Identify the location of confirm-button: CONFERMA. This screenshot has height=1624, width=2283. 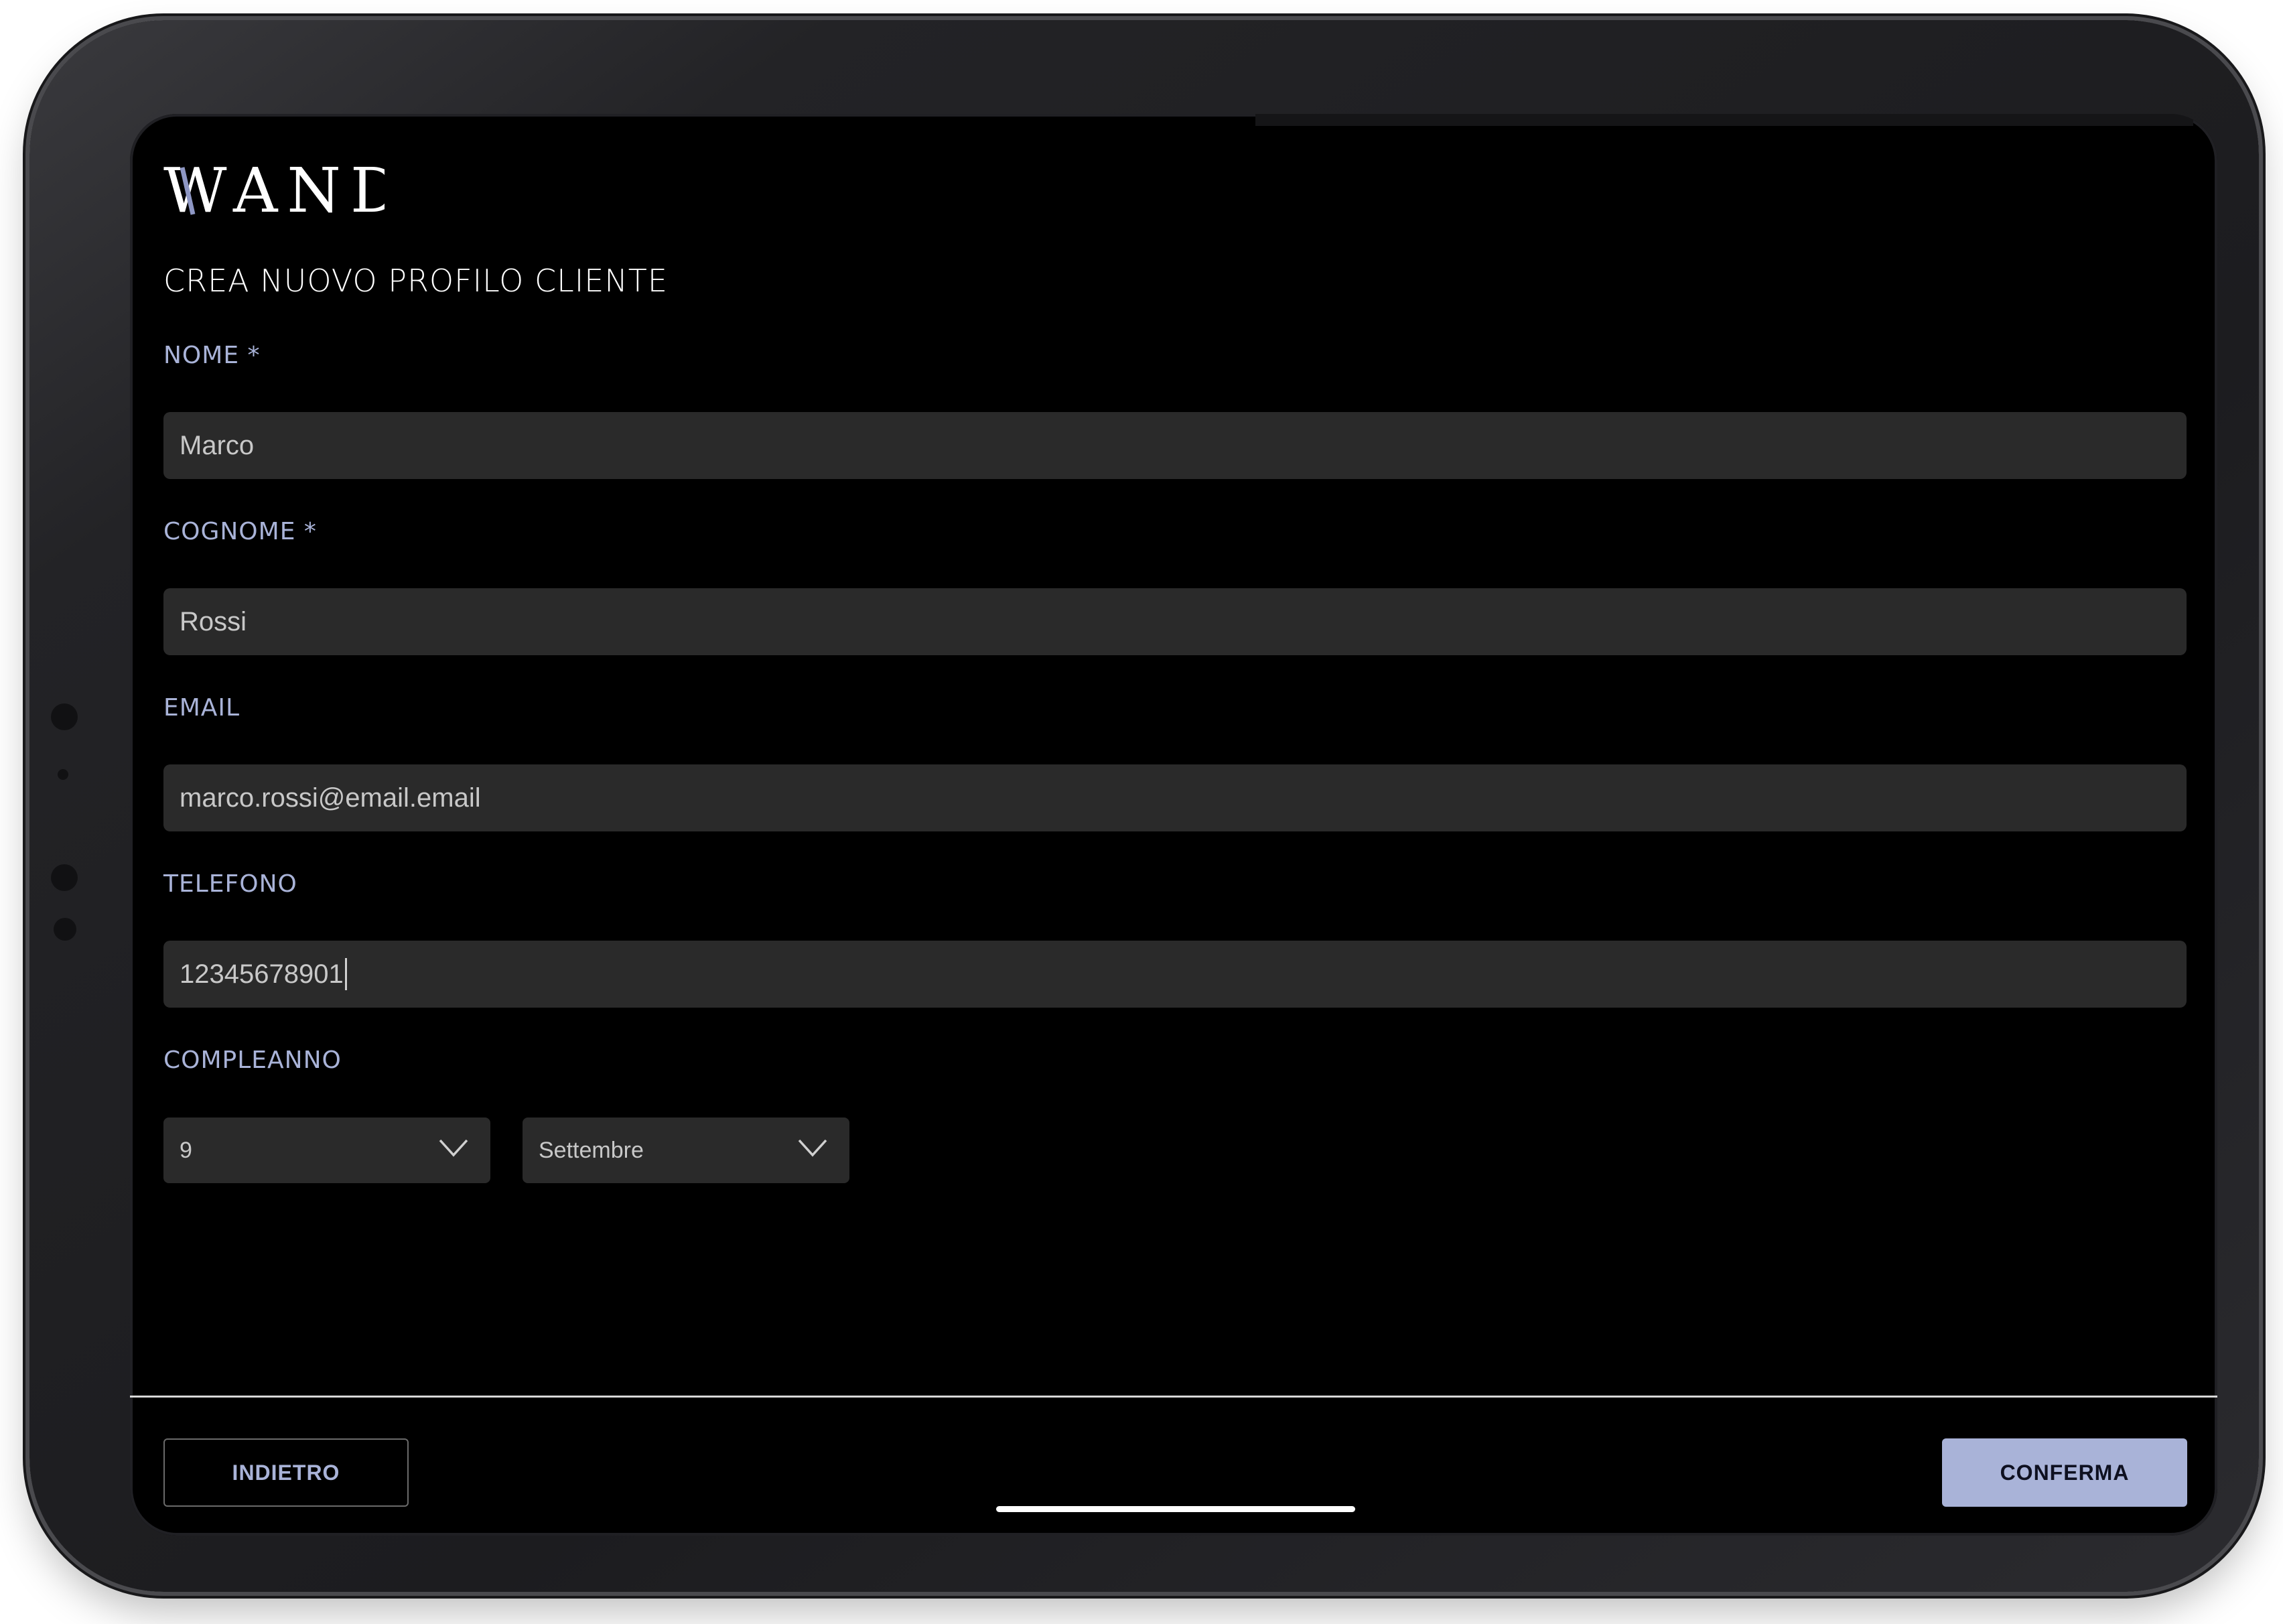
(2064, 1472).